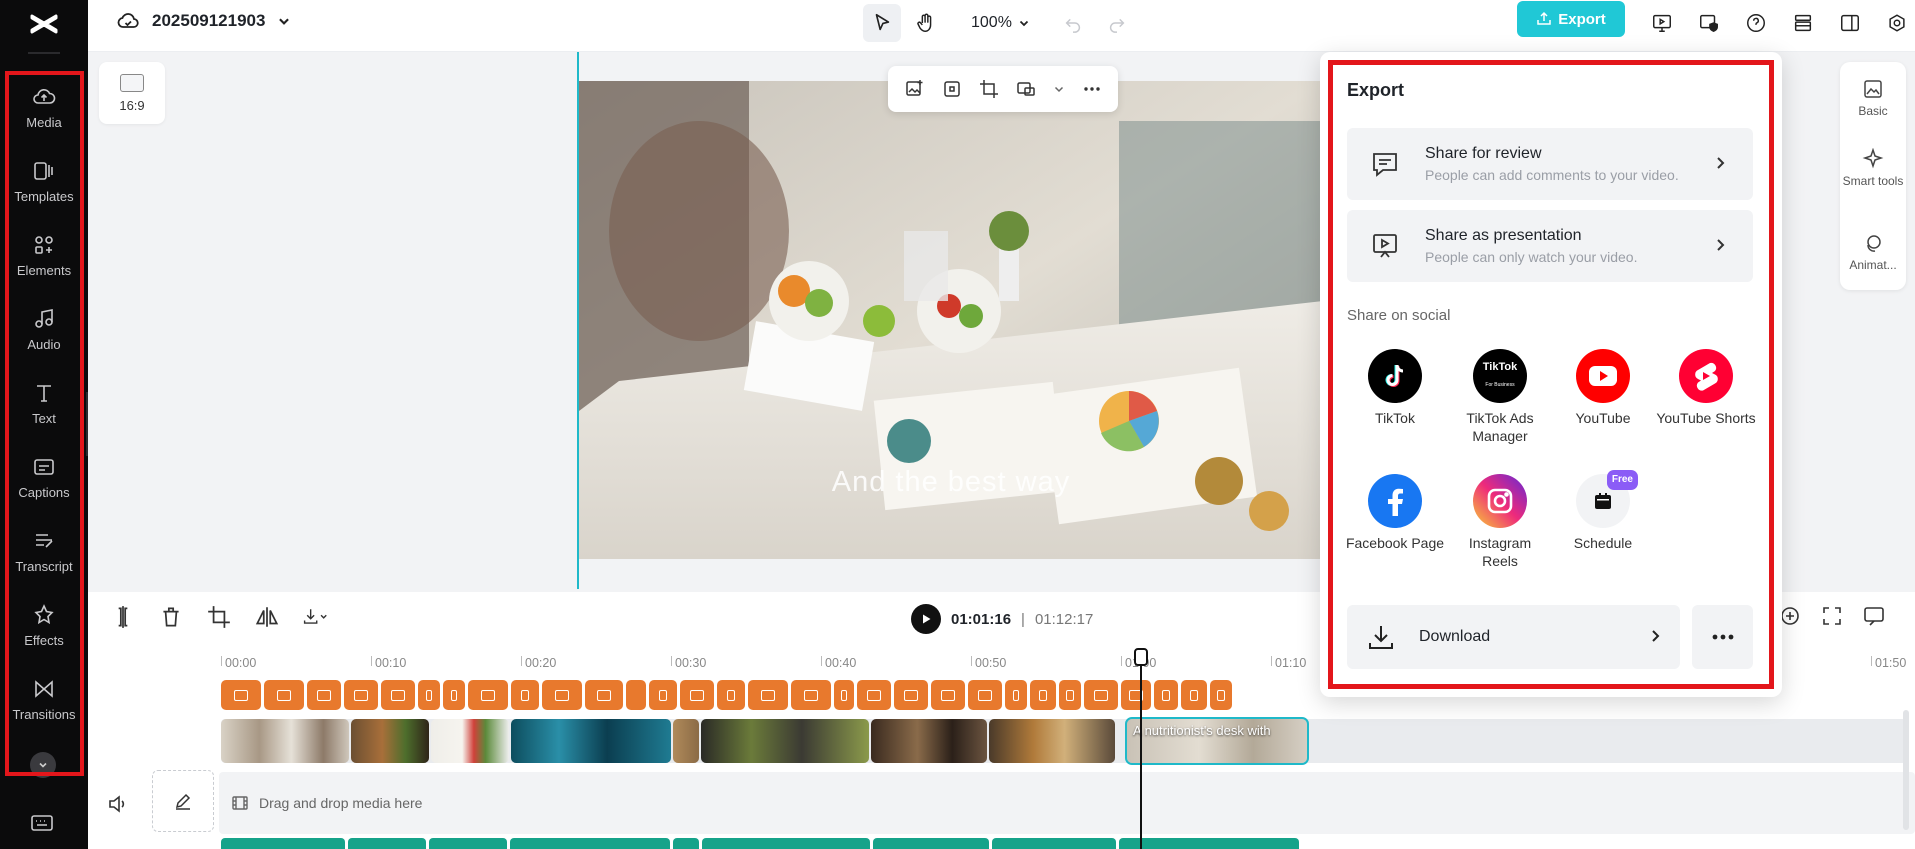  I want to click on share-youtube-shorts: YouTube Shorts, so click(1706, 388).